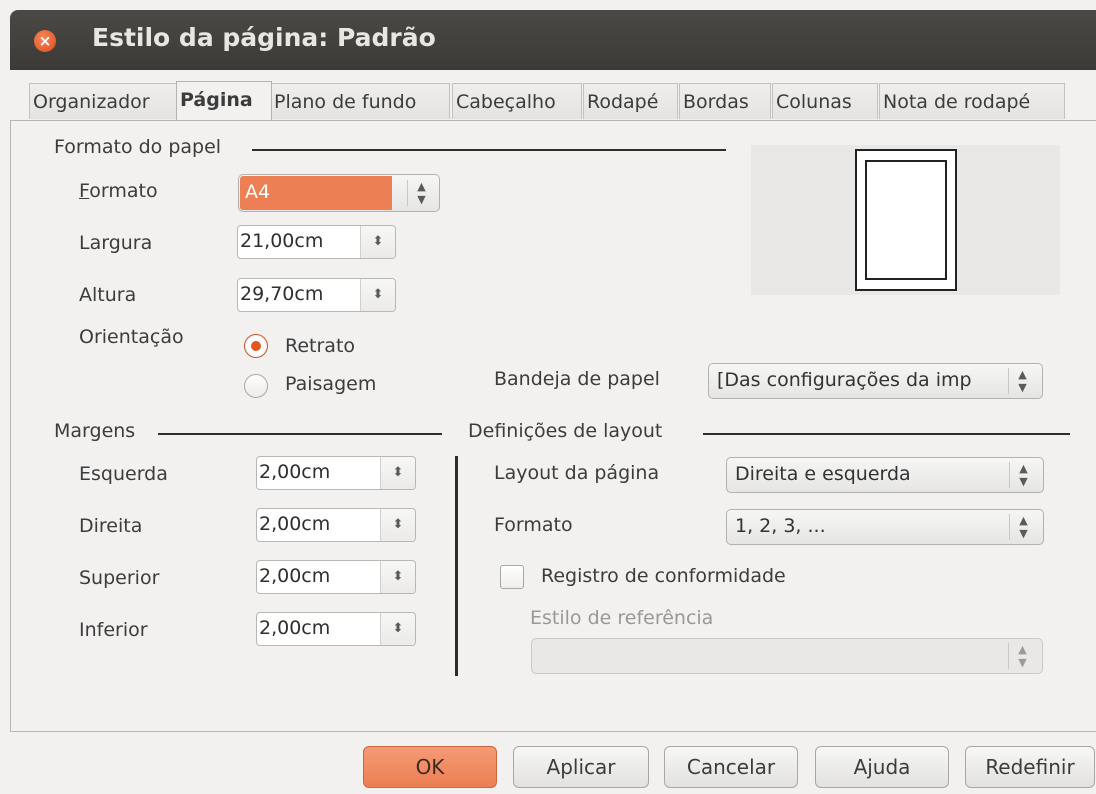  I want to click on apply-button: Aplicar, so click(581, 767).